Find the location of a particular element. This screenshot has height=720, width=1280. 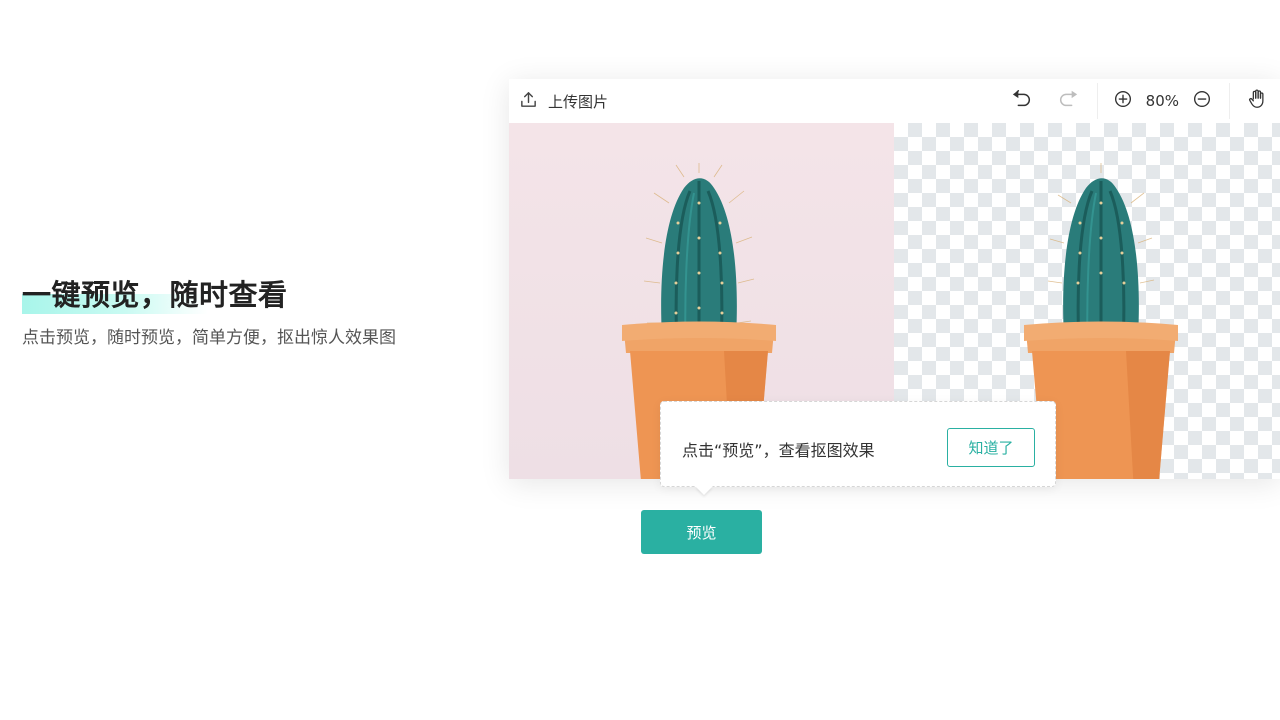

zoom-in-button is located at coordinates (1123, 101).